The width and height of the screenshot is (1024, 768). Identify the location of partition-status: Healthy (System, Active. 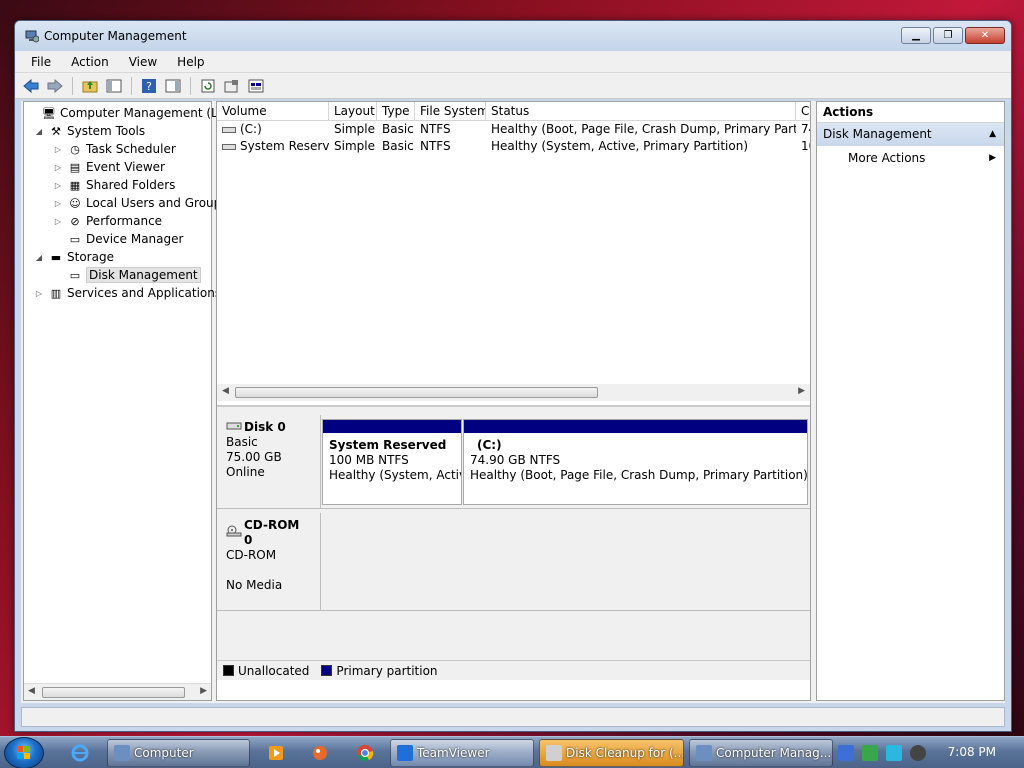
(395, 475).